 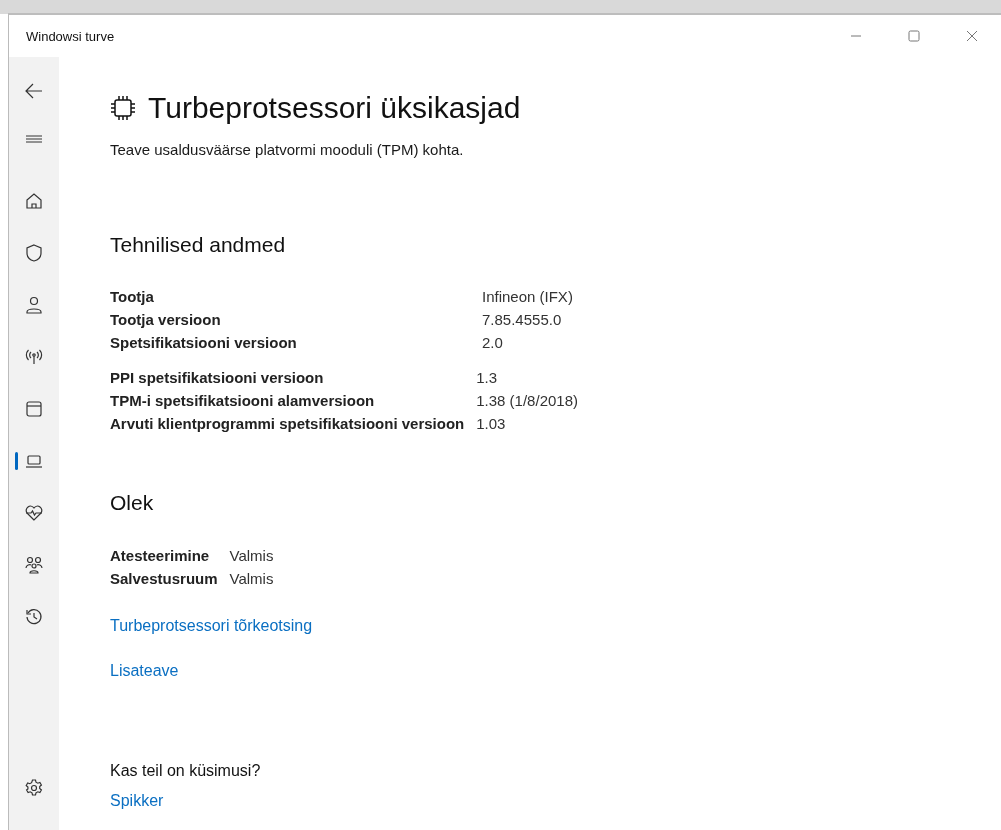 I want to click on home-icon, so click(x=34, y=201).